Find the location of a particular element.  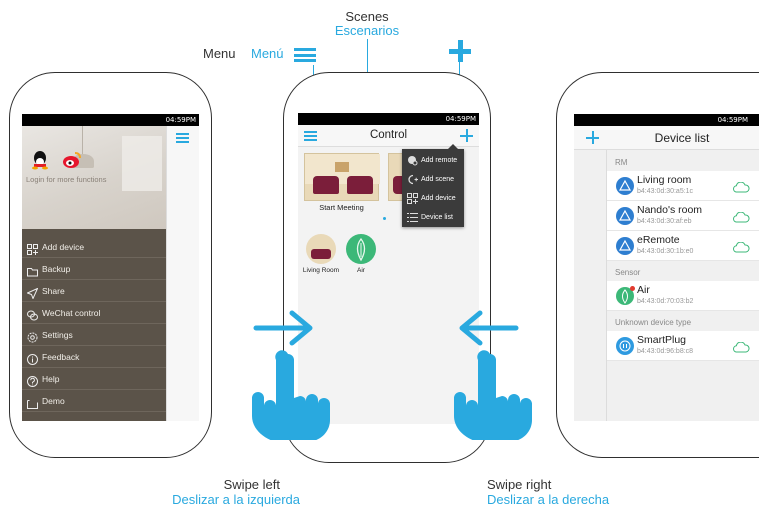

device-living-room: Living Room is located at coordinates (321, 256).